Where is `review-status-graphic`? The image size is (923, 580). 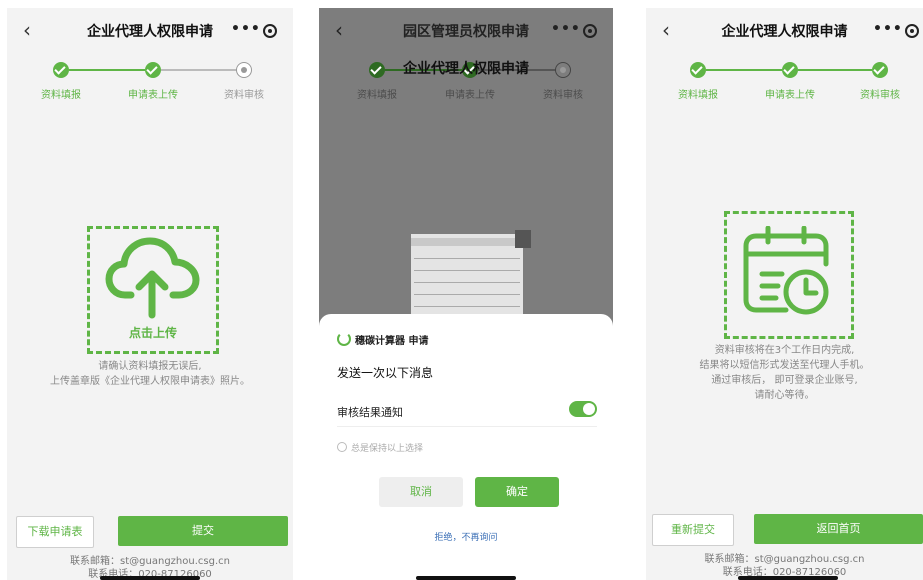 review-status-graphic is located at coordinates (789, 275).